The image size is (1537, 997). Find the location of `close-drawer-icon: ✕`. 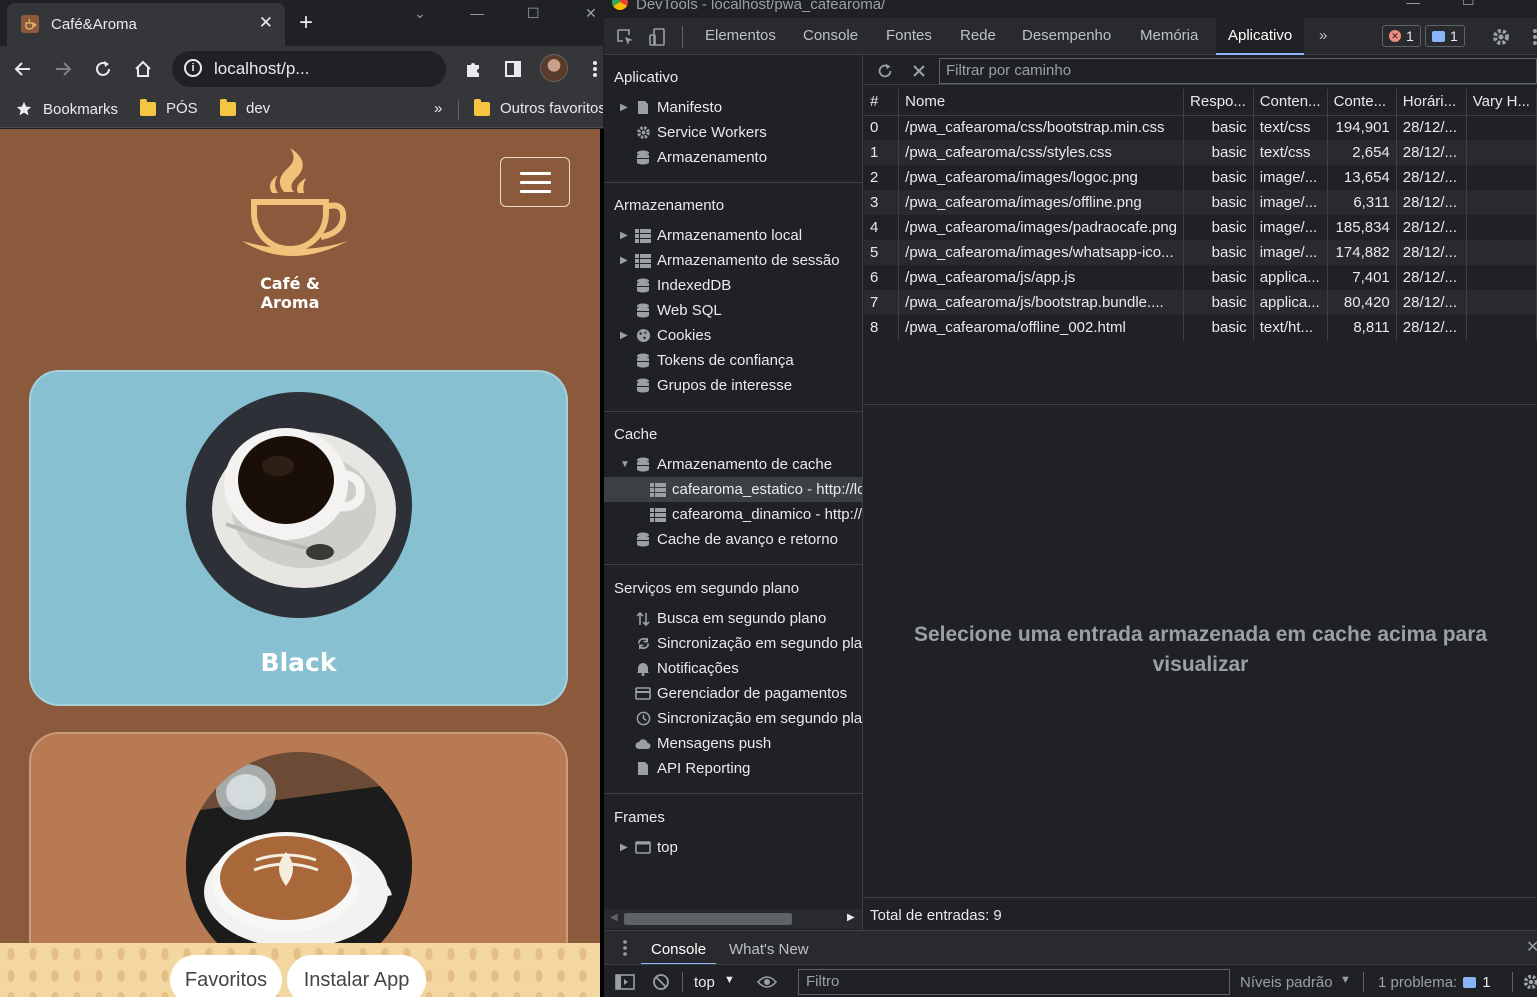

close-drawer-icon: ✕ is located at coordinates (1531, 947).